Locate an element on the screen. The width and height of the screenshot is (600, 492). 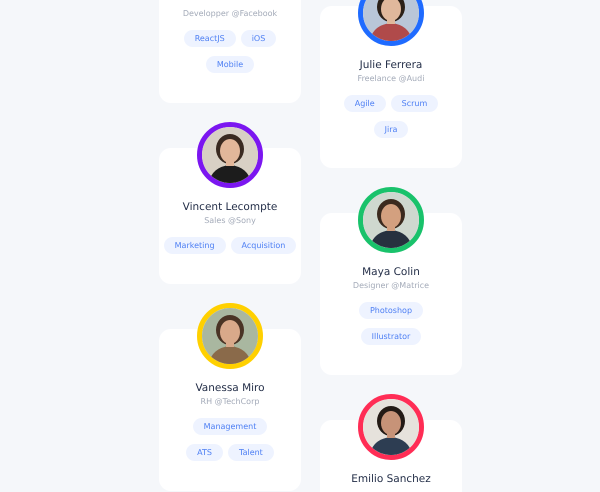
person-name: Julie Ferrera is located at coordinates (391, 65).